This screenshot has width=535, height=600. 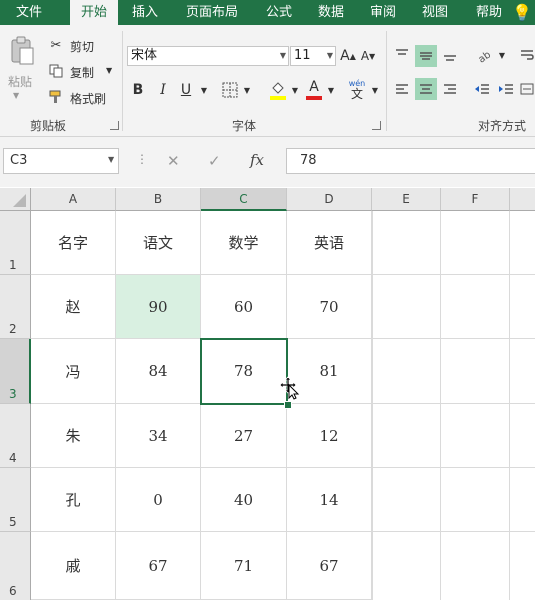 I want to click on tab-help: 帮助, so click(x=489, y=12).